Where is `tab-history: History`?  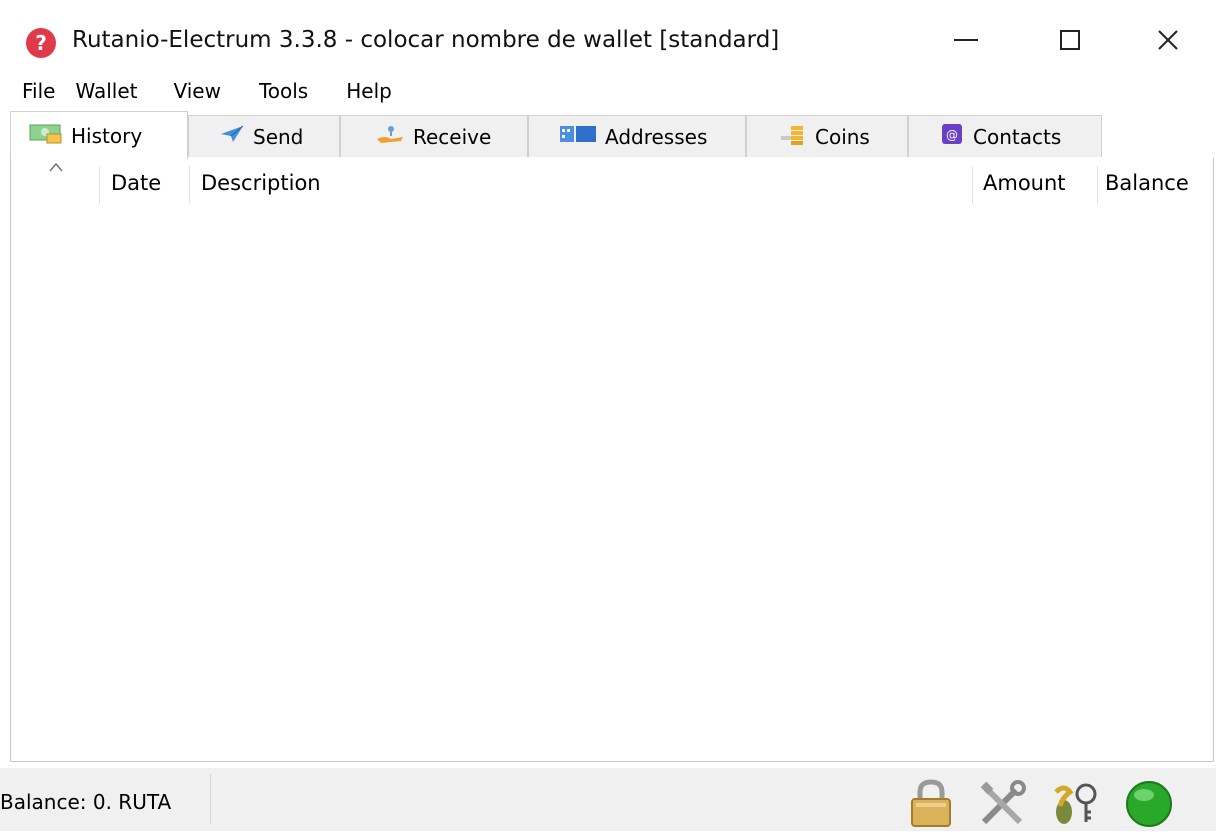
tab-history: History is located at coordinates (99, 135).